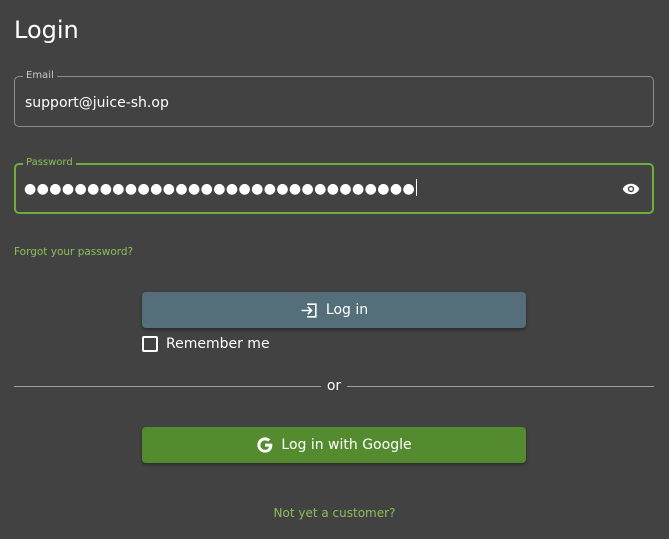 The image size is (669, 539). Describe the element at coordinates (49, 163) in the screenshot. I see `password-label: Password` at that location.